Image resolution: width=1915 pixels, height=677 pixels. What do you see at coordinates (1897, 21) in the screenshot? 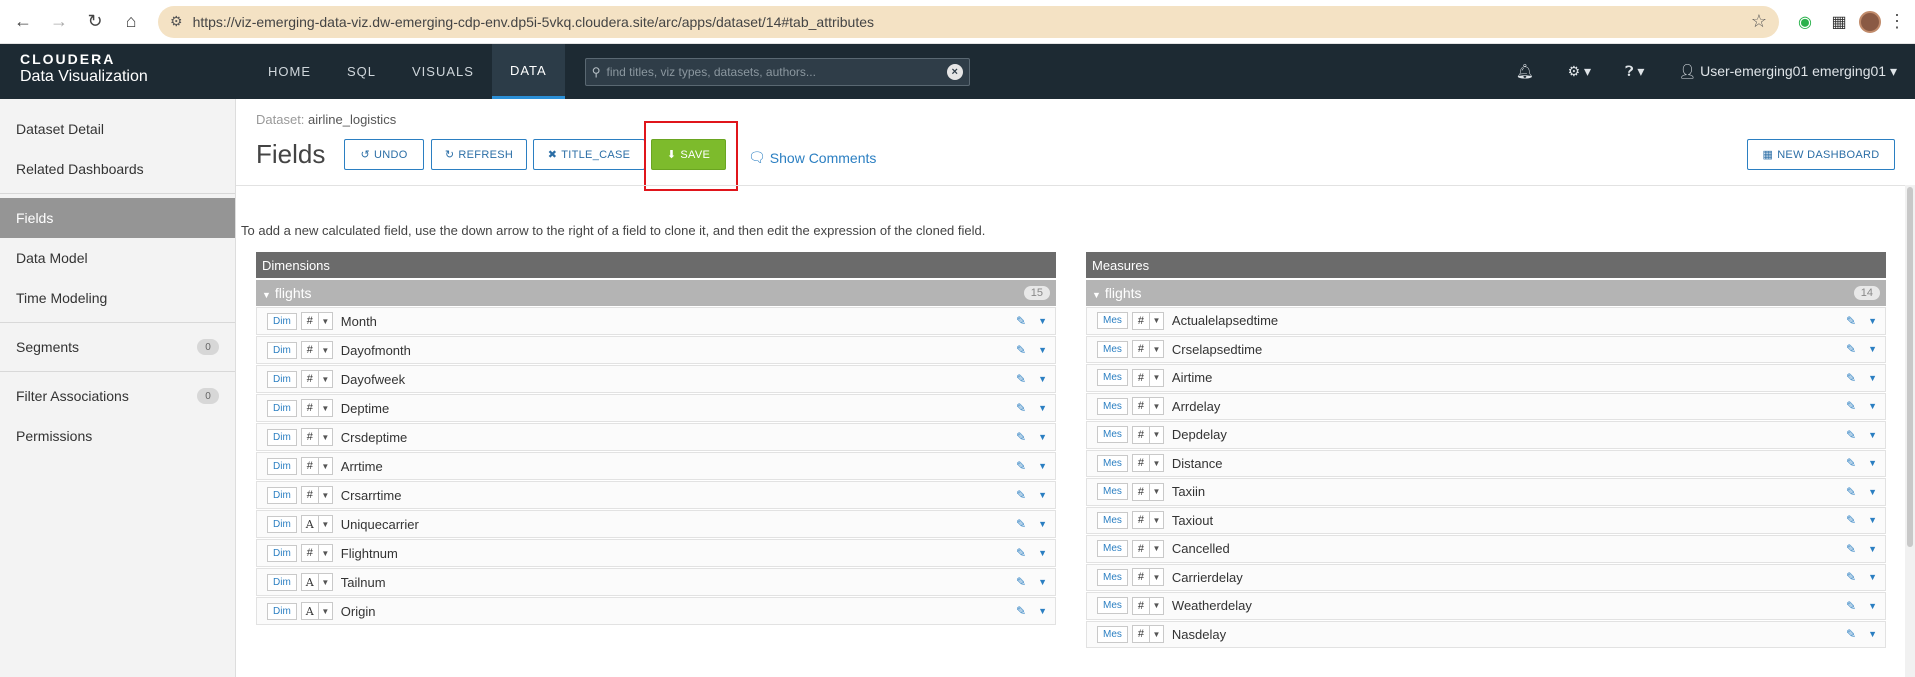
I see `browser-menu-icon: ⋮` at bounding box center [1897, 21].